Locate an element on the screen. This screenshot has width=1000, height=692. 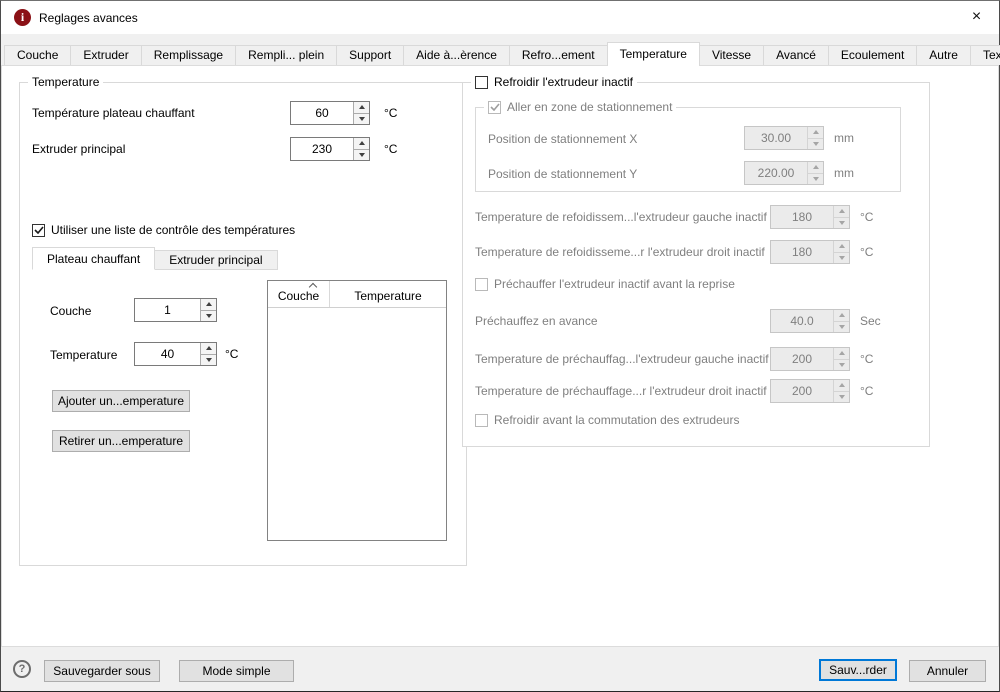
tab-refroidissement: Refro...ement is located at coordinates (558, 55).